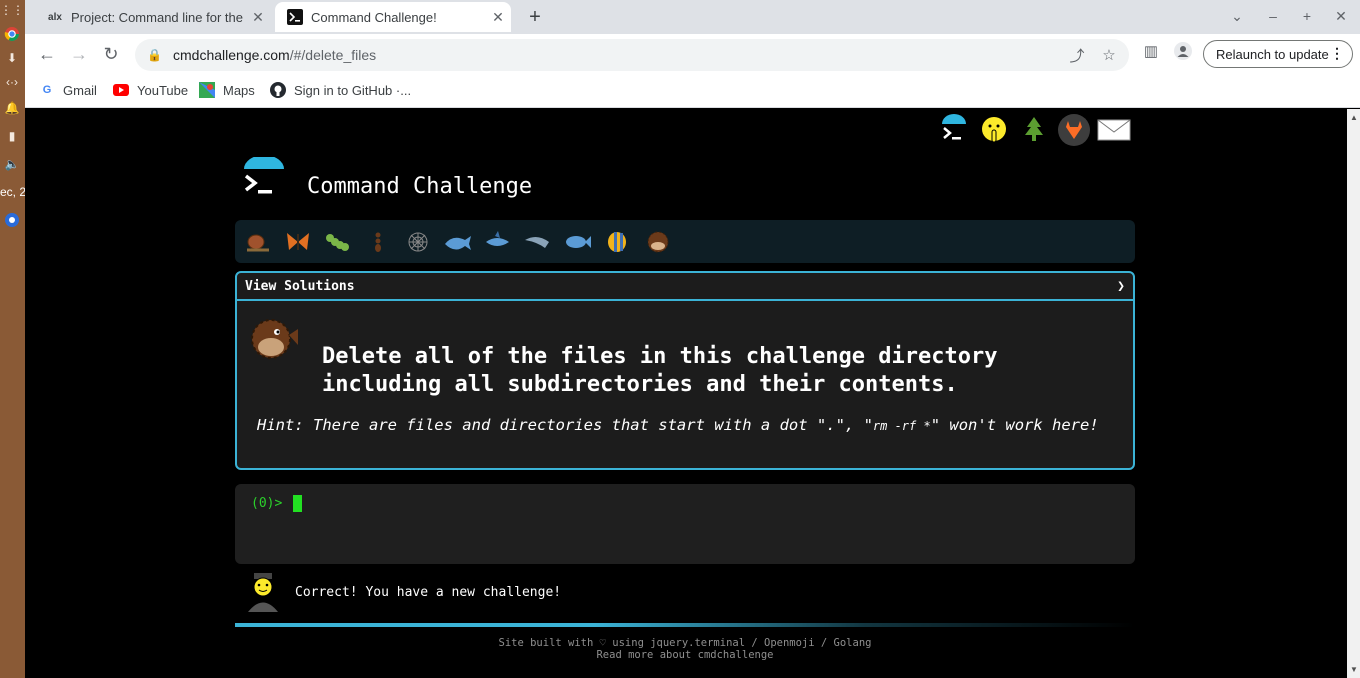 The height and width of the screenshot is (678, 1360). What do you see at coordinates (578, 242) in the screenshot?
I see `fish-icon` at bounding box center [578, 242].